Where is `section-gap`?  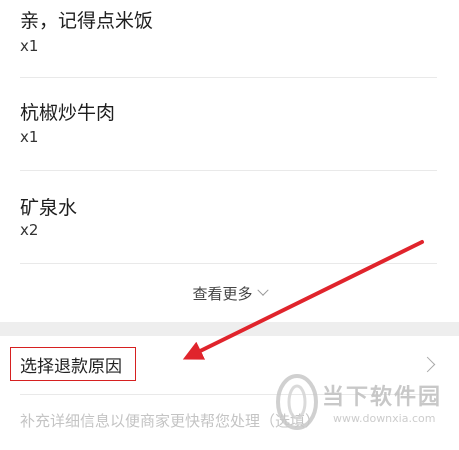
section-gap is located at coordinates (229, 329).